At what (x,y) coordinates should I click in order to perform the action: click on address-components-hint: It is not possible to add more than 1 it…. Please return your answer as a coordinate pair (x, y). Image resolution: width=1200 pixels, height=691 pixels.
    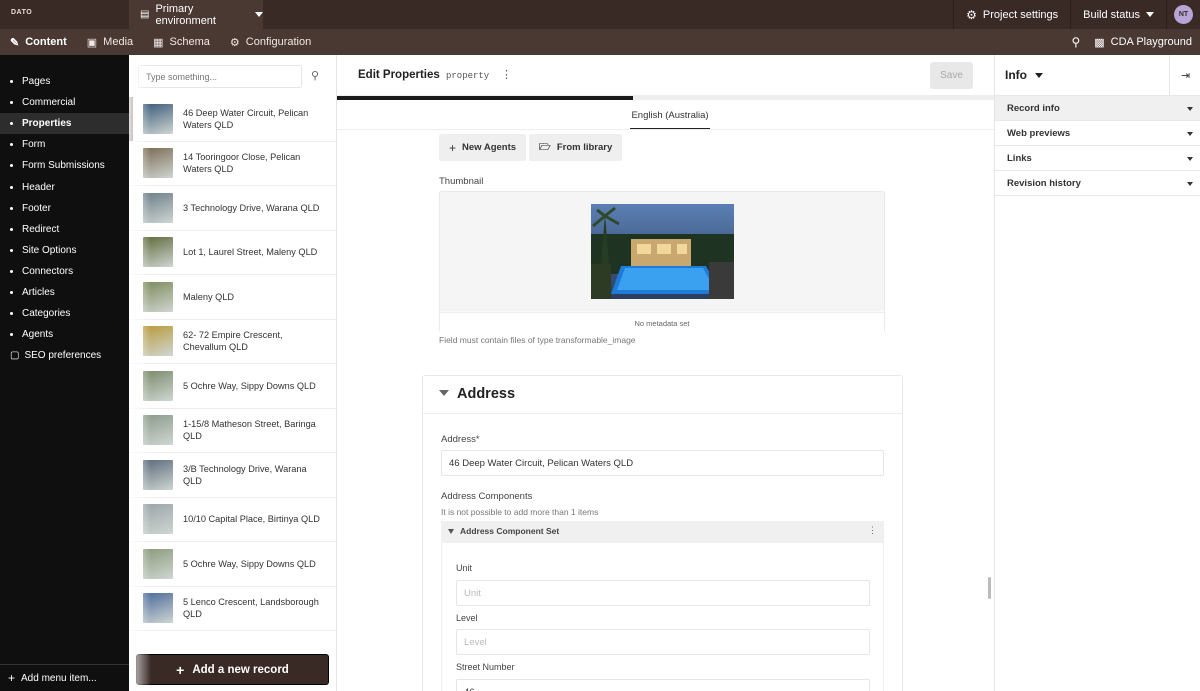
    Looking at the image, I should click on (520, 512).